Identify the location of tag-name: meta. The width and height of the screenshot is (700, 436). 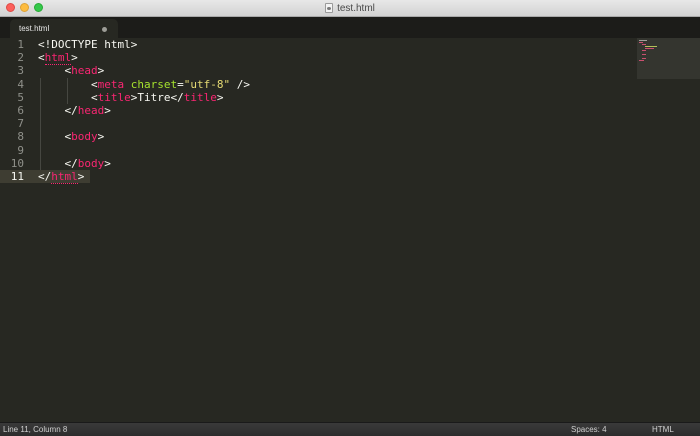
(111, 84).